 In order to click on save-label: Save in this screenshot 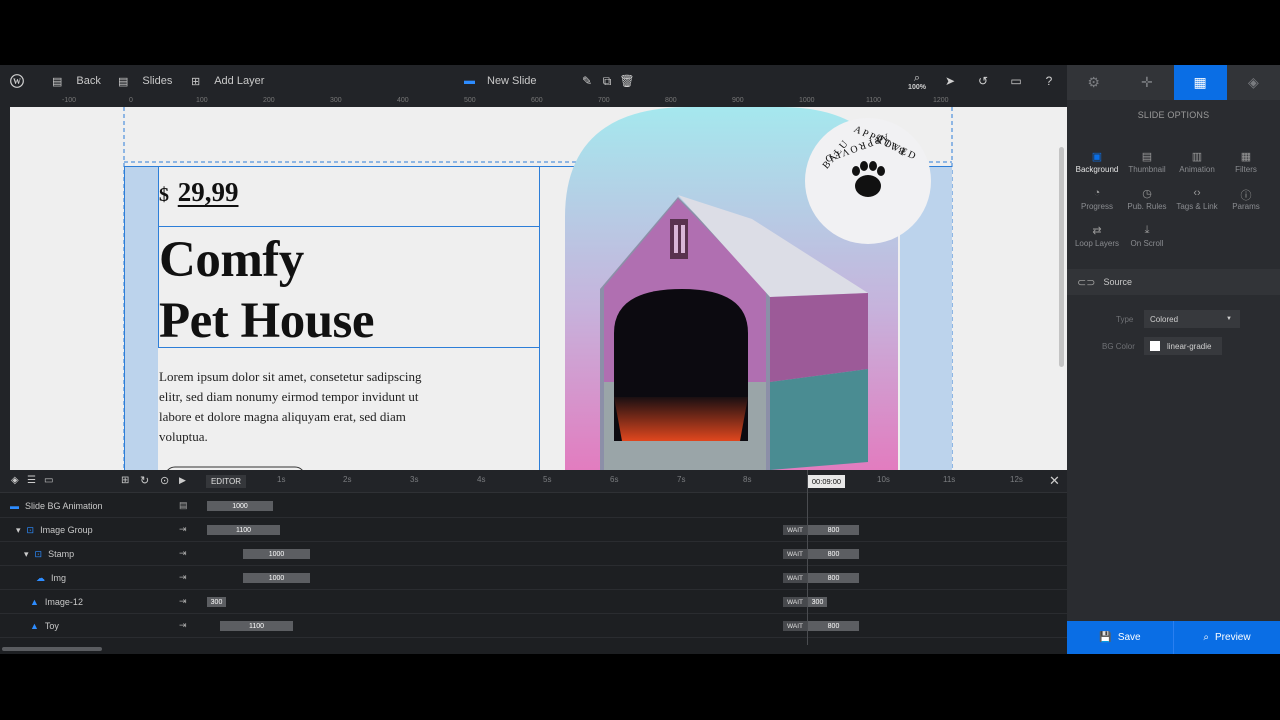, I will do `click(1129, 637)`.